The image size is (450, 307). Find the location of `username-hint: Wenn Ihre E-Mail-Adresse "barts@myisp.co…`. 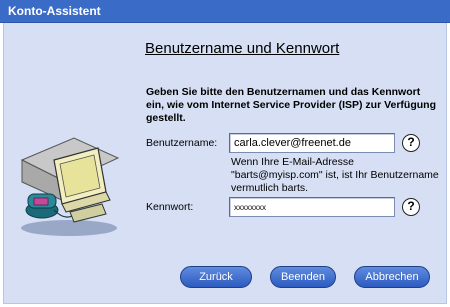

username-hint: Wenn Ihre E-Mail-Adresse "barts@myisp.co… is located at coordinates (335, 175).